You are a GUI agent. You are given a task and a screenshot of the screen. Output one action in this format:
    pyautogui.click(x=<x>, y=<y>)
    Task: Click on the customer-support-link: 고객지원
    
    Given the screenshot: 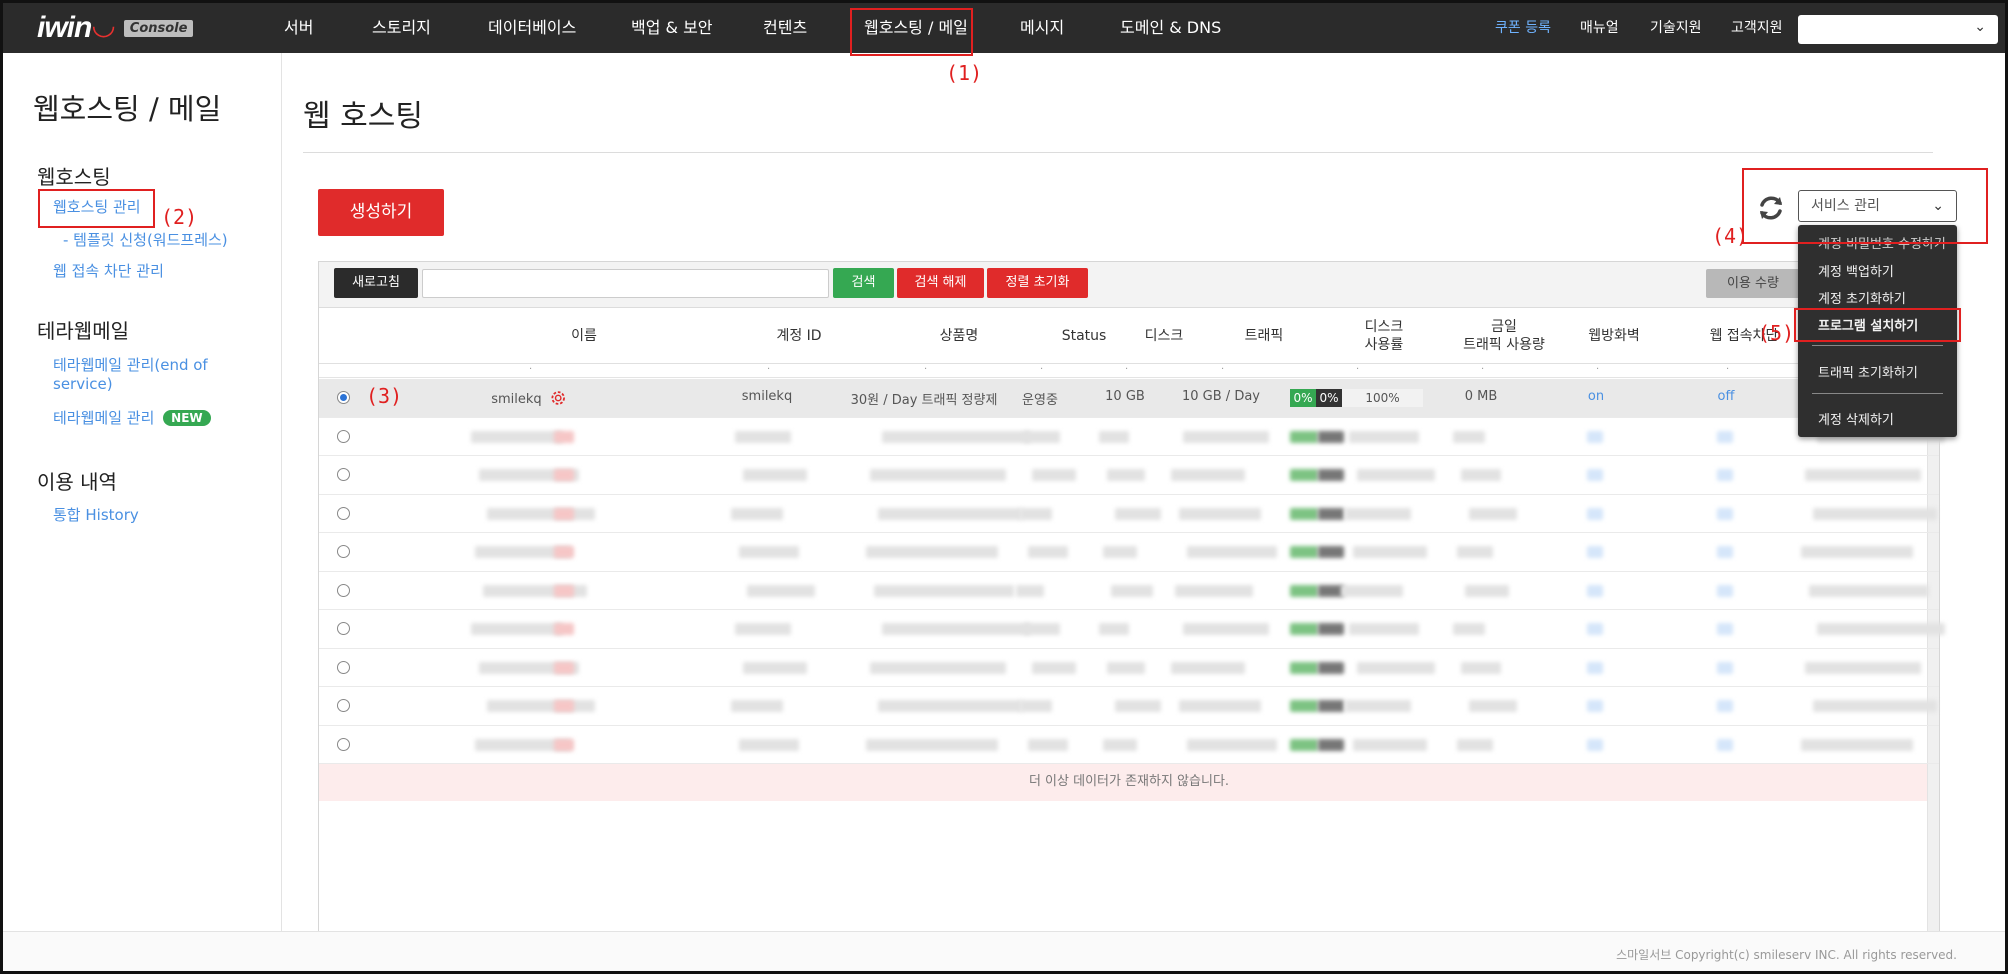 What is the action you would take?
    pyautogui.click(x=1757, y=28)
    